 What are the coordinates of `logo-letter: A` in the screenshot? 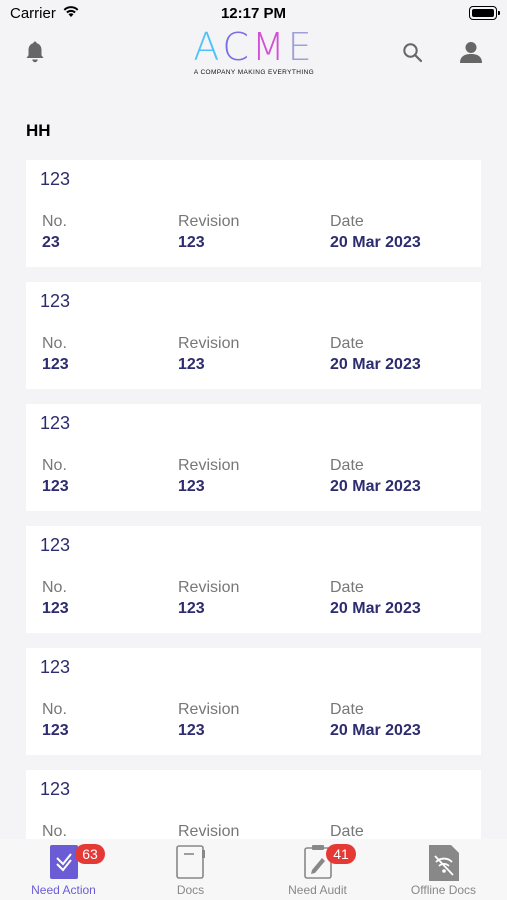 It's located at (208, 47).